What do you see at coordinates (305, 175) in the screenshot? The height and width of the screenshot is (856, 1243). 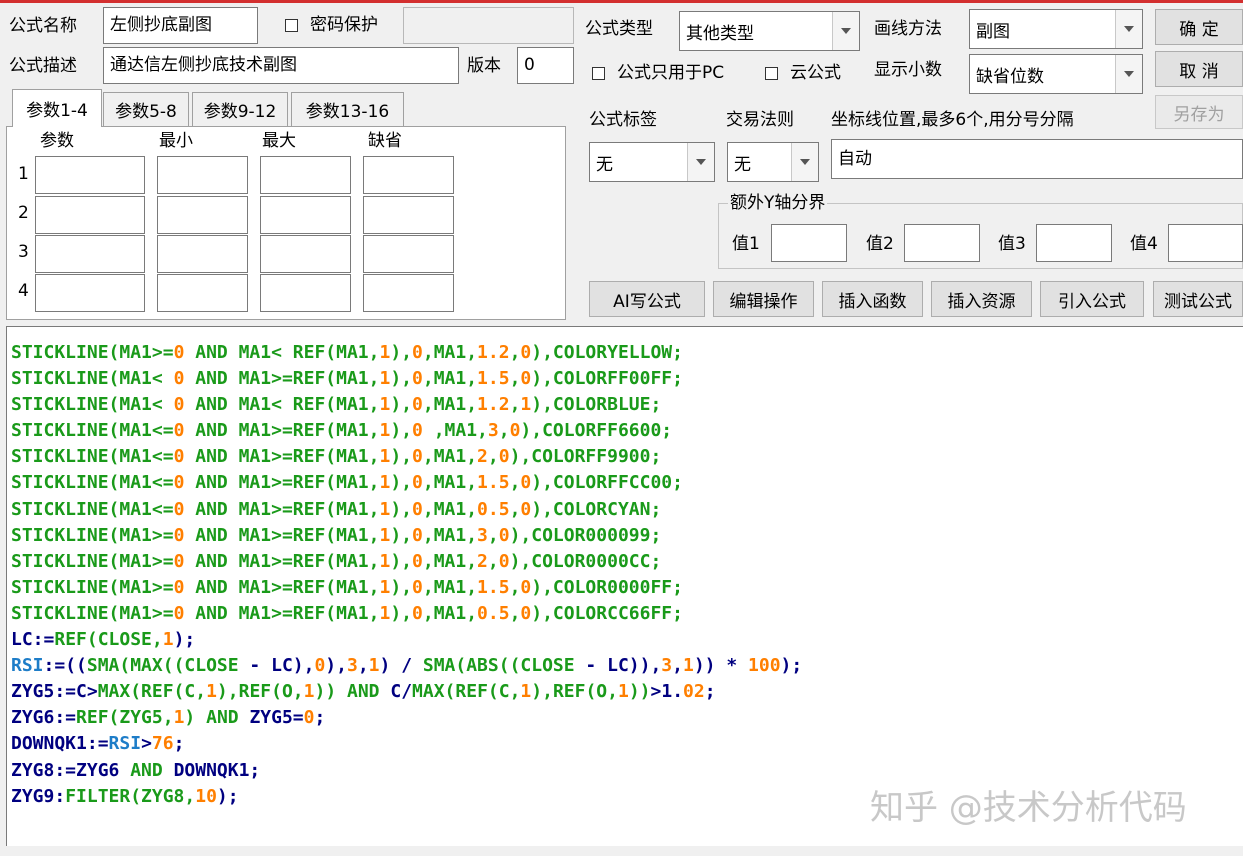 I see `param-1-max-input` at bounding box center [305, 175].